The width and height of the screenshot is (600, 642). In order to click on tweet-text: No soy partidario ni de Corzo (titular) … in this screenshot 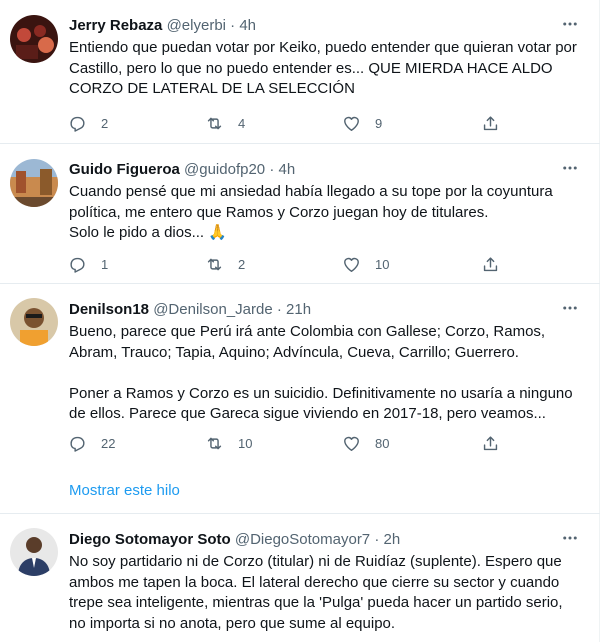, I will do `click(316, 592)`.